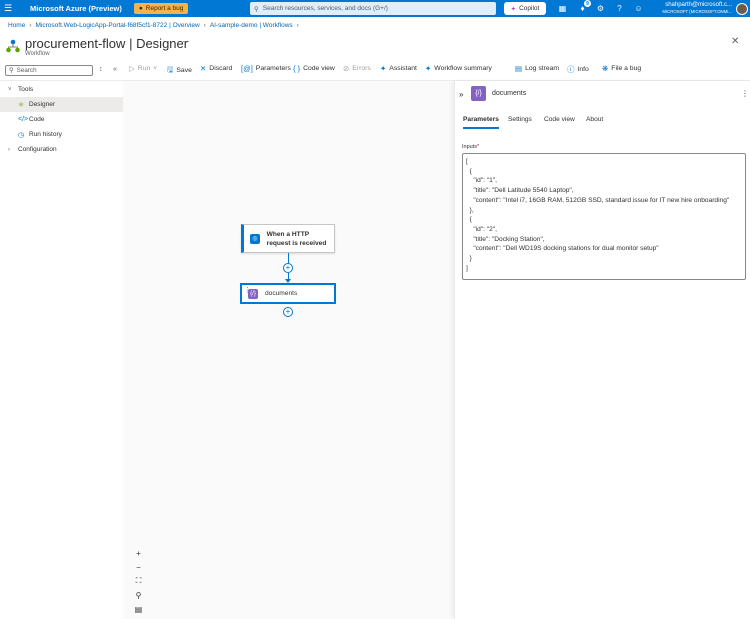  What do you see at coordinates (346, 68) in the screenshot?
I see `error-icon: ⊘` at bounding box center [346, 68].